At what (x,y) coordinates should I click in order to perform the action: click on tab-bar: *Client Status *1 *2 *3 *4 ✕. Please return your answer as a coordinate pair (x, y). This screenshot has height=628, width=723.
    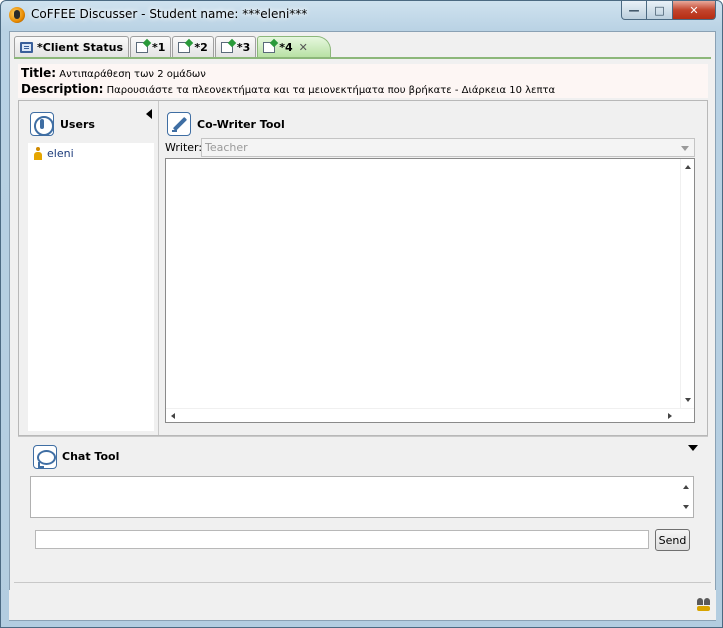
    Looking at the image, I should click on (173, 46).